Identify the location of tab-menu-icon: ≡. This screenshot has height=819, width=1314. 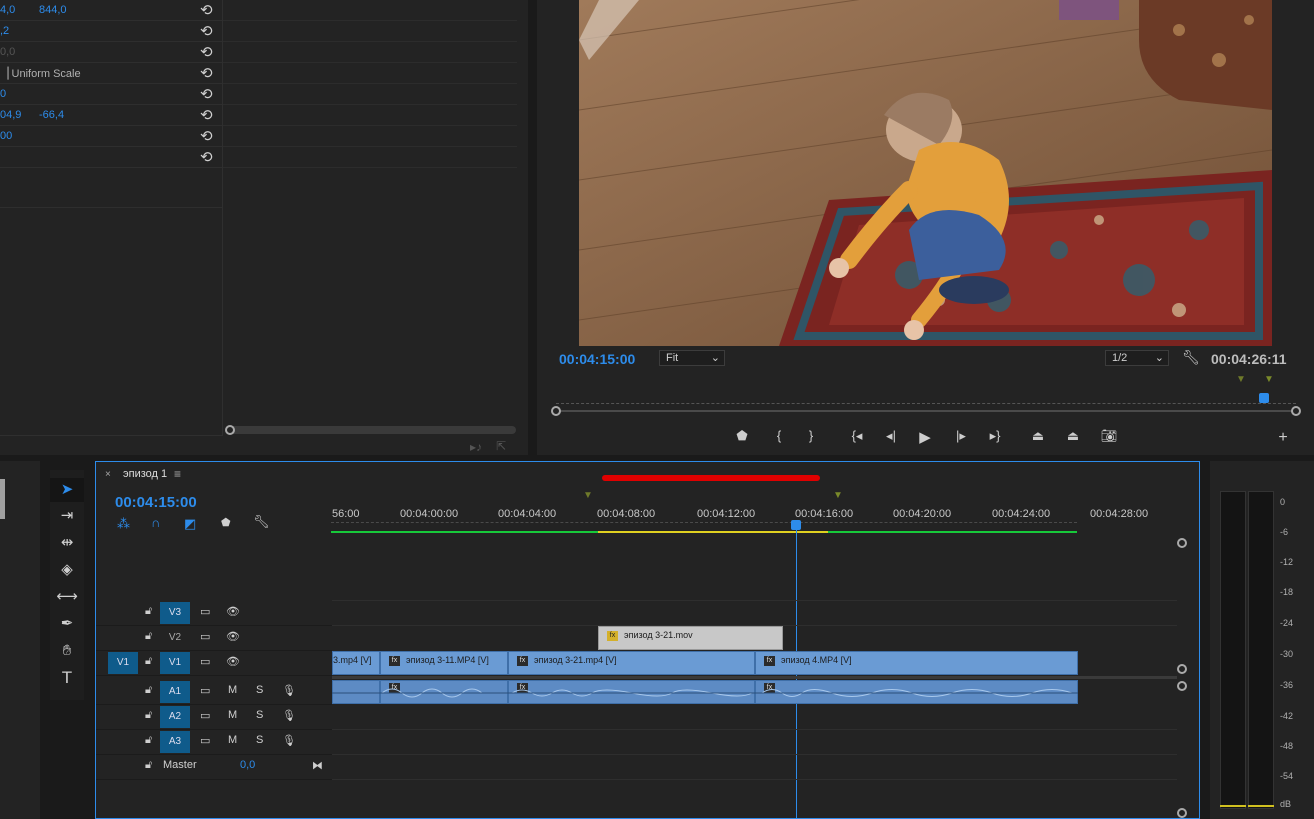
(177, 474).